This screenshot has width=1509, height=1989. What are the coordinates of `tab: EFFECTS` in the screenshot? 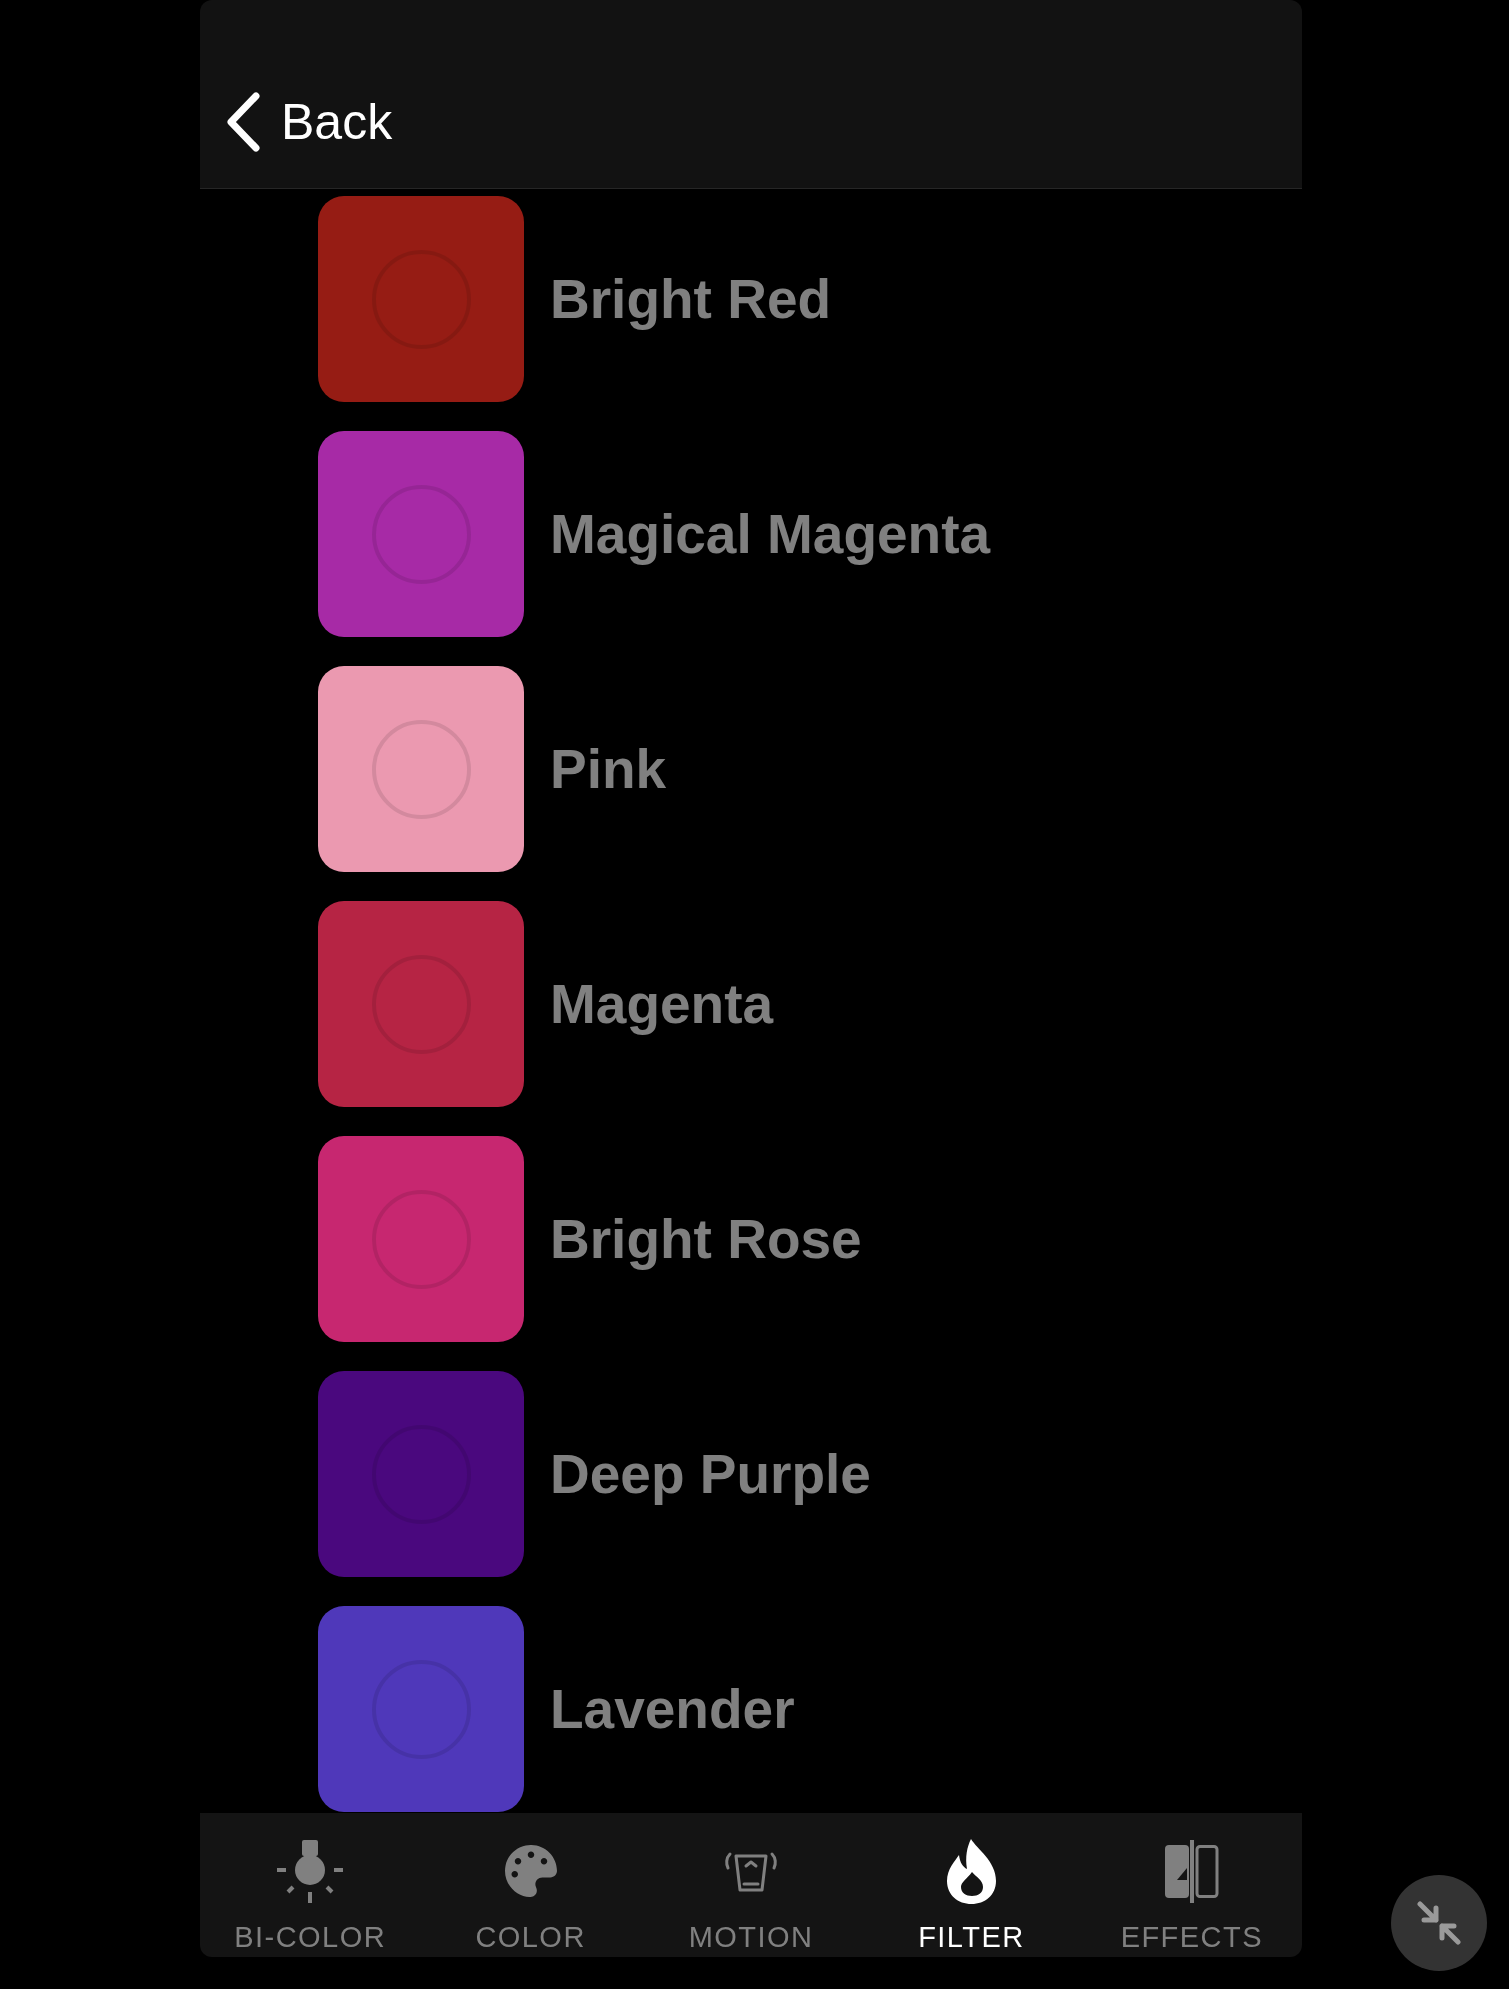 It's located at (1191, 1885).